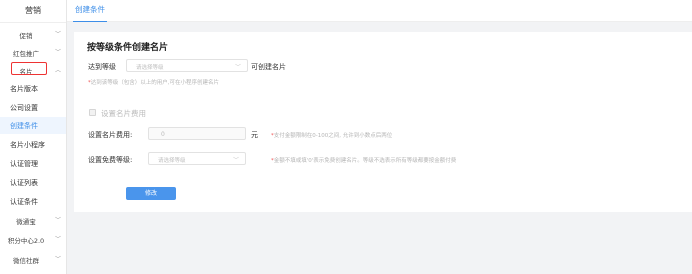 The height and width of the screenshot is (274, 692). Describe the element at coordinates (24, 89) in the screenshot. I see `sidebar-item-label: 名片版本` at that location.